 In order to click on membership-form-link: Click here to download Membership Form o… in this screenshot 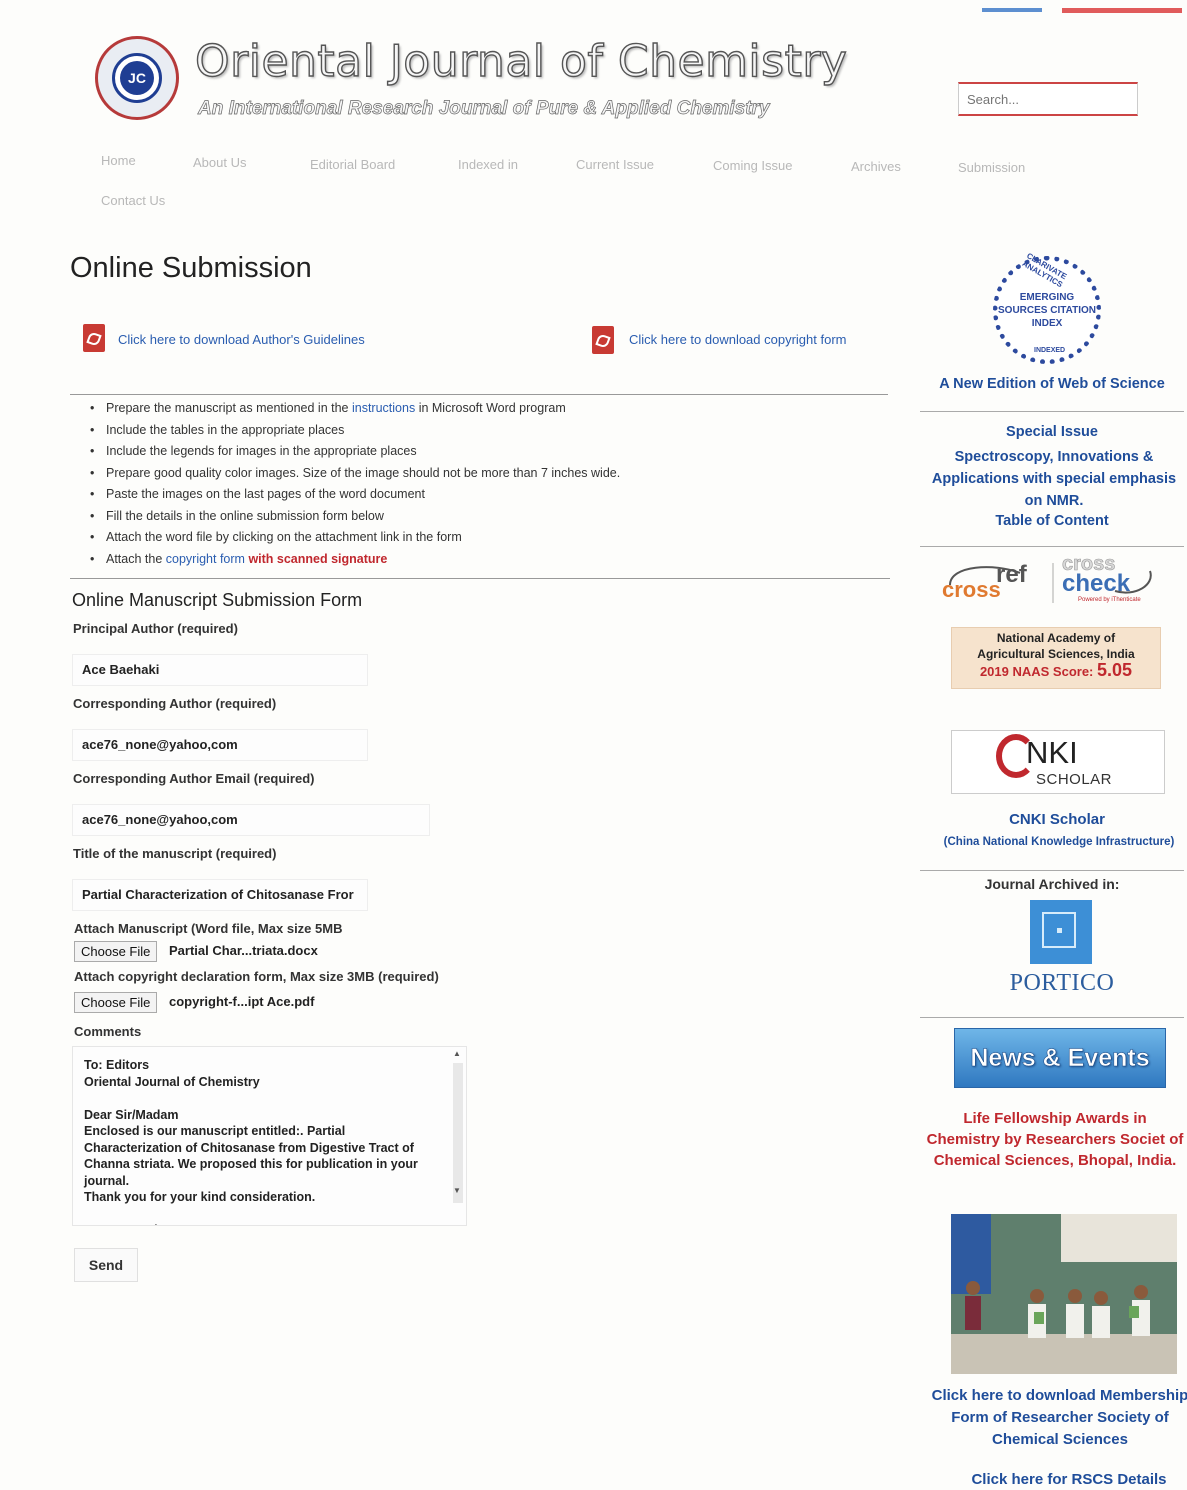, I will do `click(1058, 1418)`.